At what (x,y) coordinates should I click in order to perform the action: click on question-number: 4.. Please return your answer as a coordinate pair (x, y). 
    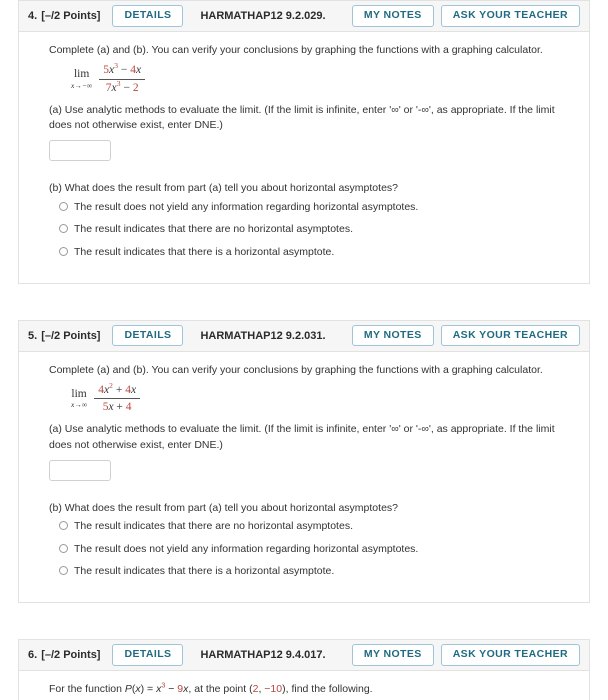
    Looking at the image, I should click on (33, 16).